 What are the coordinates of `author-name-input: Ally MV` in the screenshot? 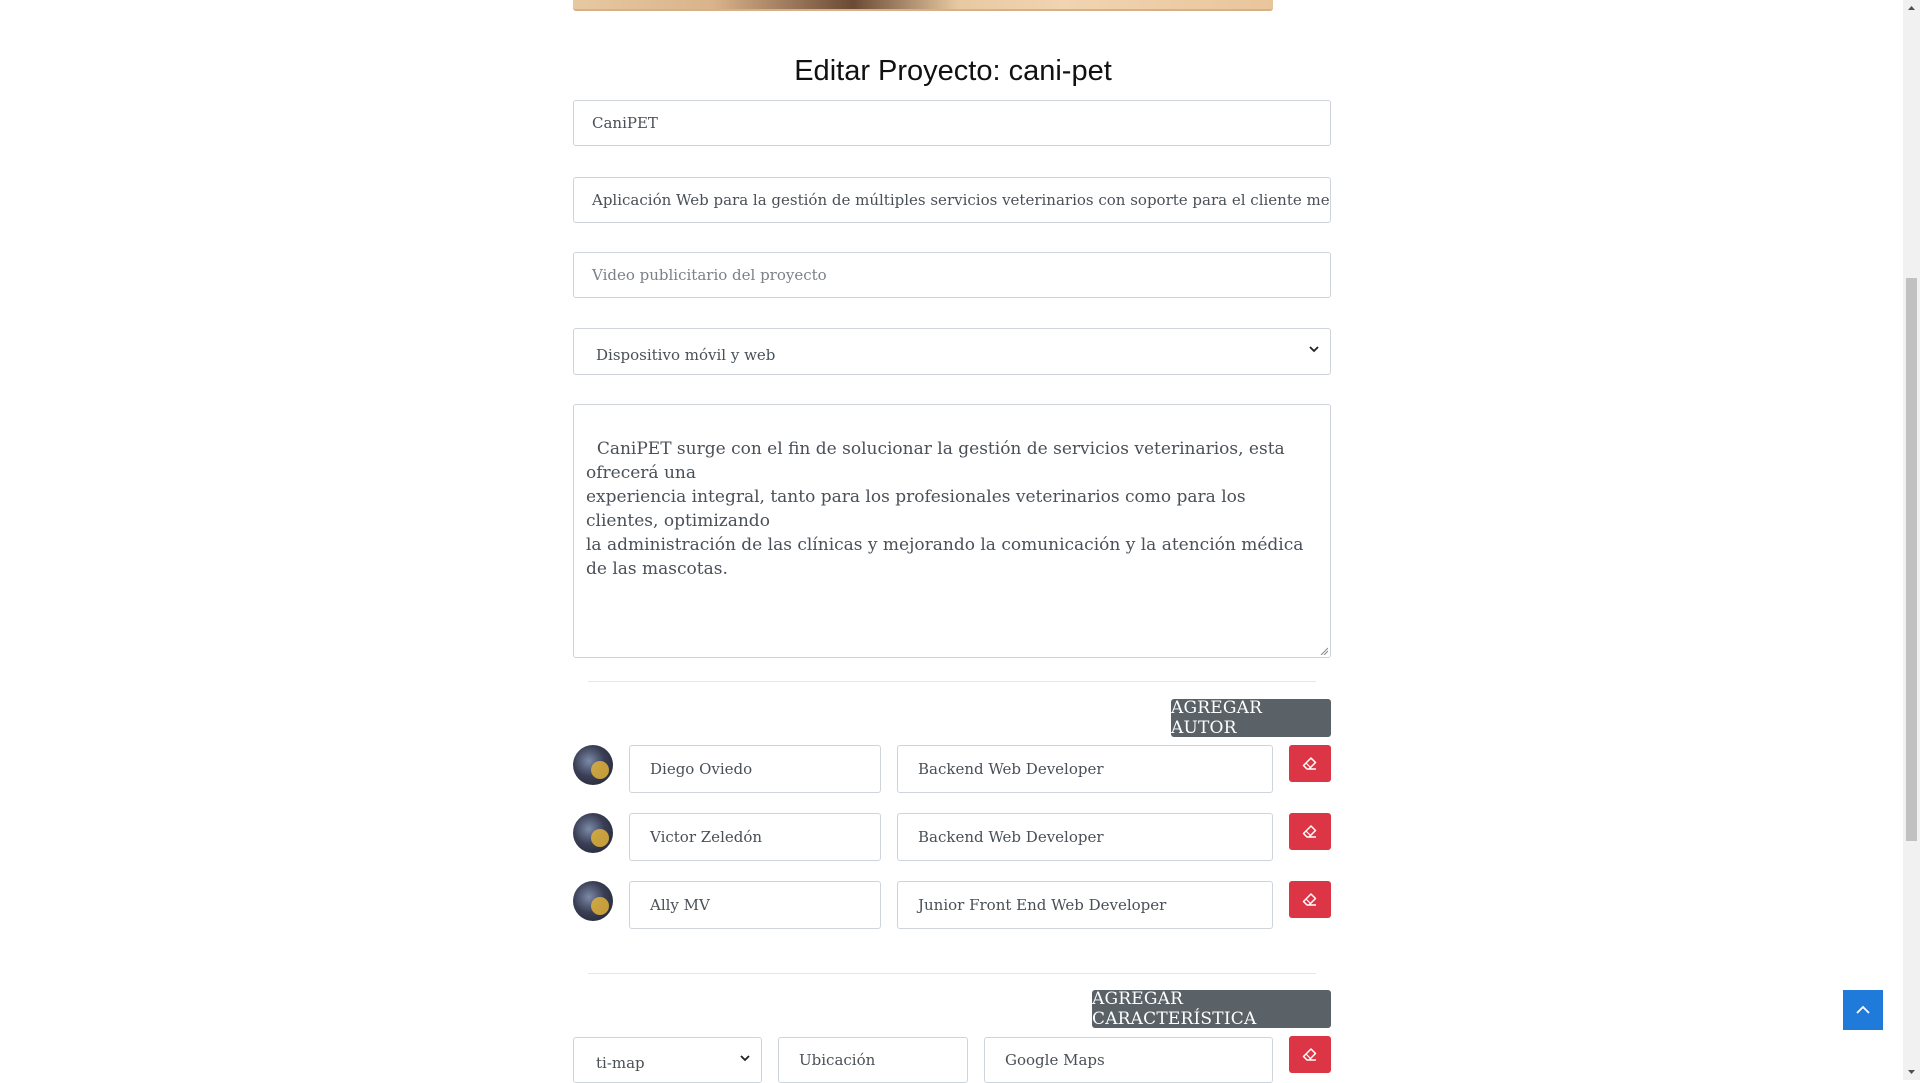 It's located at (755, 905).